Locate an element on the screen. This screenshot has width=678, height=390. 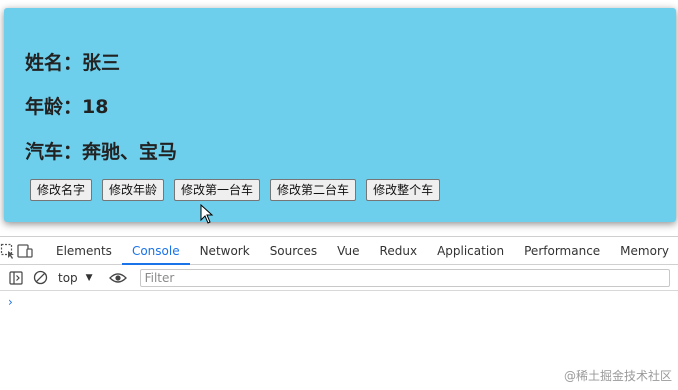
tab-redux: Redux is located at coordinates (399, 250).